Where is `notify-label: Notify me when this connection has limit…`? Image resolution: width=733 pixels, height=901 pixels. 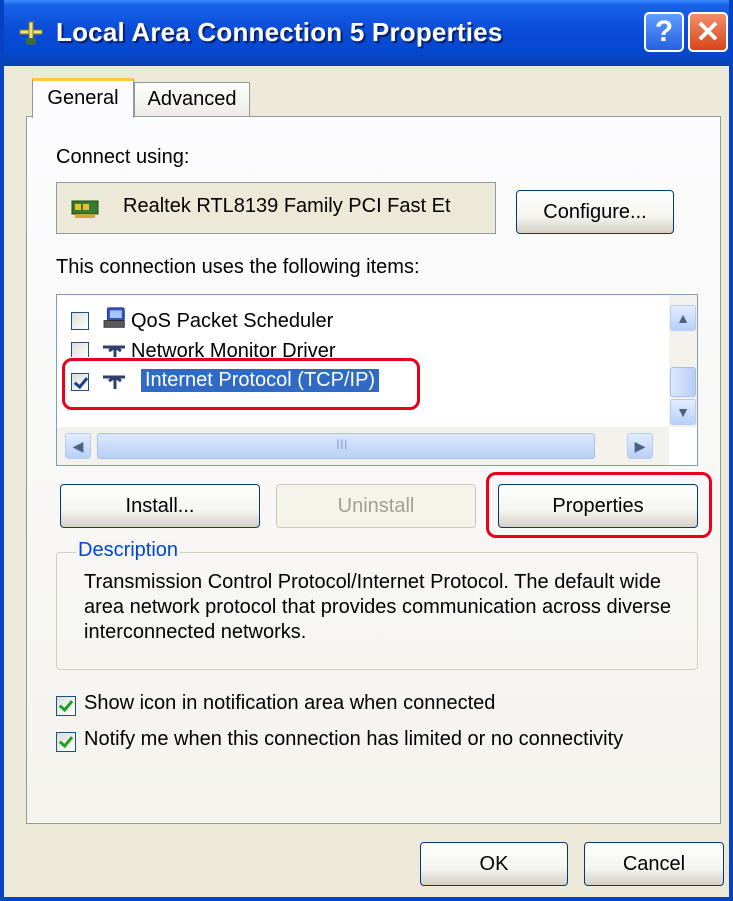
notify-label: Notify me when this connection has limit… is located at coordinates (353, 739).